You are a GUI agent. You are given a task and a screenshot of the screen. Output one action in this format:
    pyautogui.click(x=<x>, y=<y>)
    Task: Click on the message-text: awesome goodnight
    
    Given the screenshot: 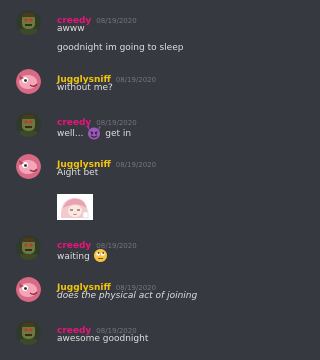 What is the action you would take?
    pyautogui.click(x=103, y=339)
    